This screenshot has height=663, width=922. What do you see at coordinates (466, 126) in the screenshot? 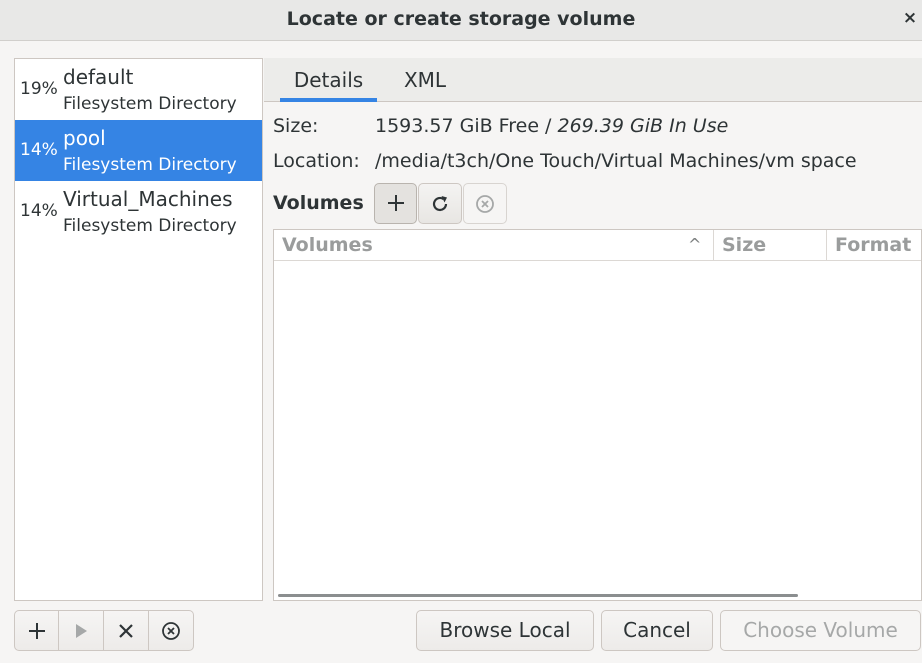
I see `size-free: 1593.57 GiB Free /` at bounding box center [466, 126].